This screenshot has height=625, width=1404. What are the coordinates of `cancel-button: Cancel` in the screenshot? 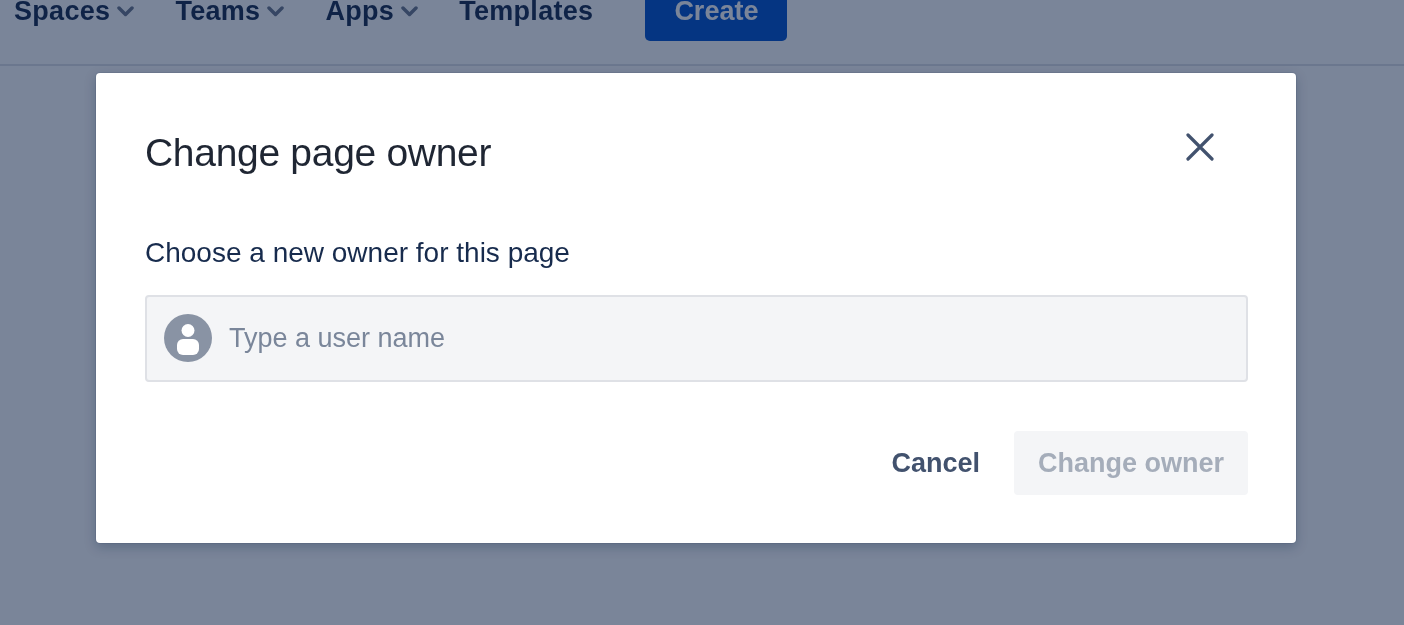 It's located at (935, 463).